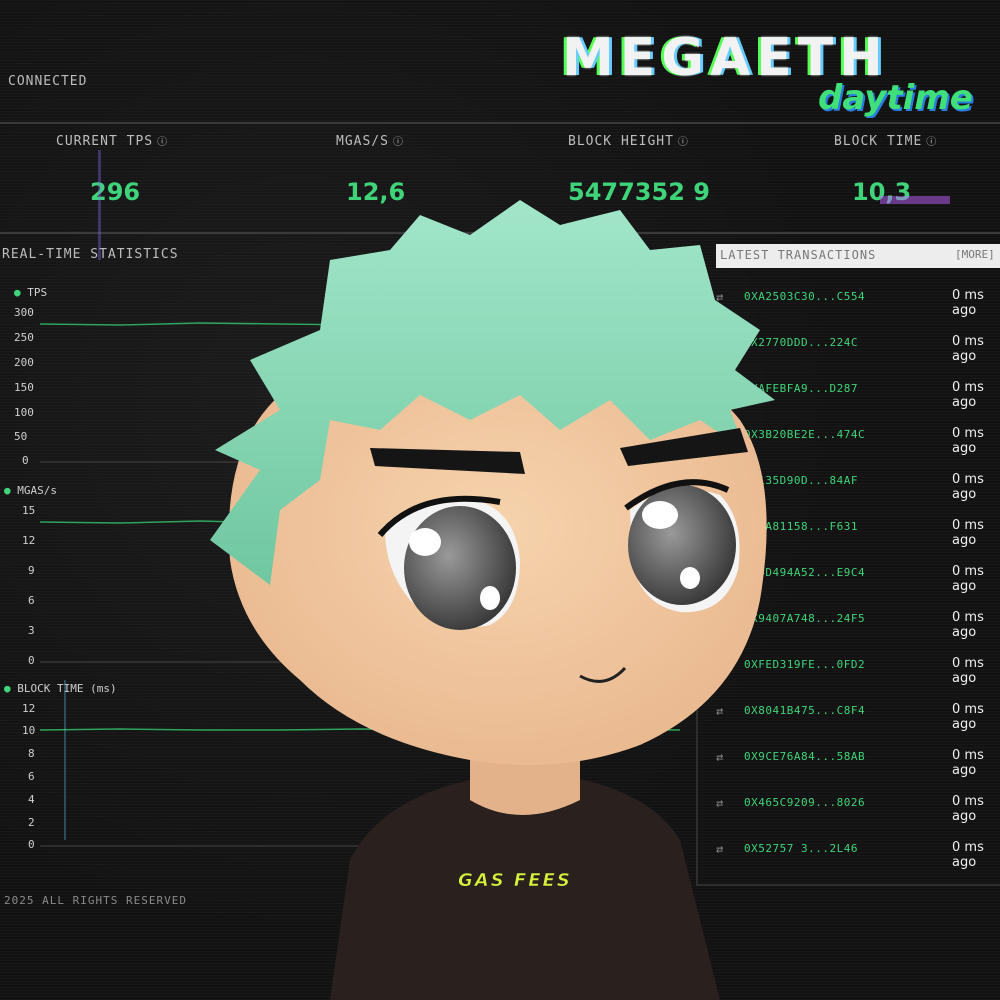  I want to click on shirt-text: GAS FEES, so click(515, 880).